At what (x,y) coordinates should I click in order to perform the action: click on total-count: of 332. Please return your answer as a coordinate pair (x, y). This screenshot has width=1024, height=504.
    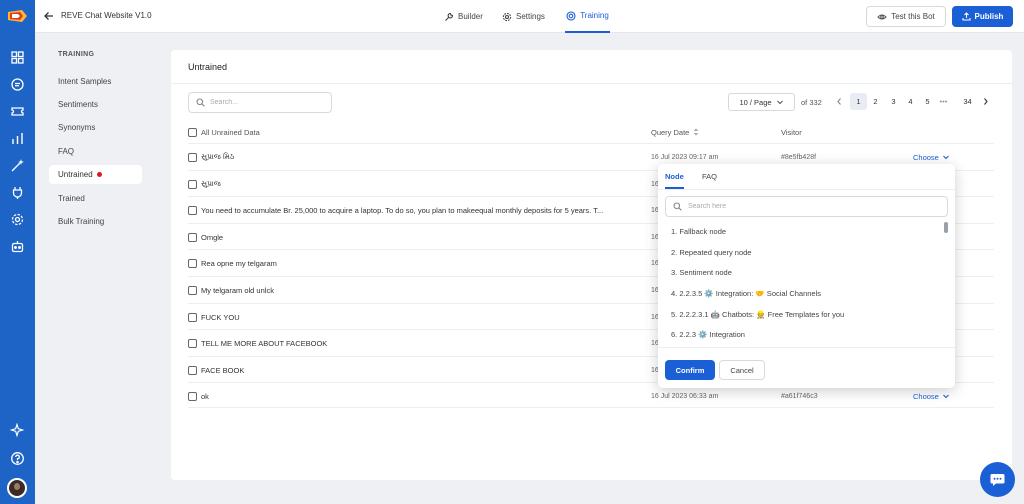
    Looking at the image, I should click on (811, 102).